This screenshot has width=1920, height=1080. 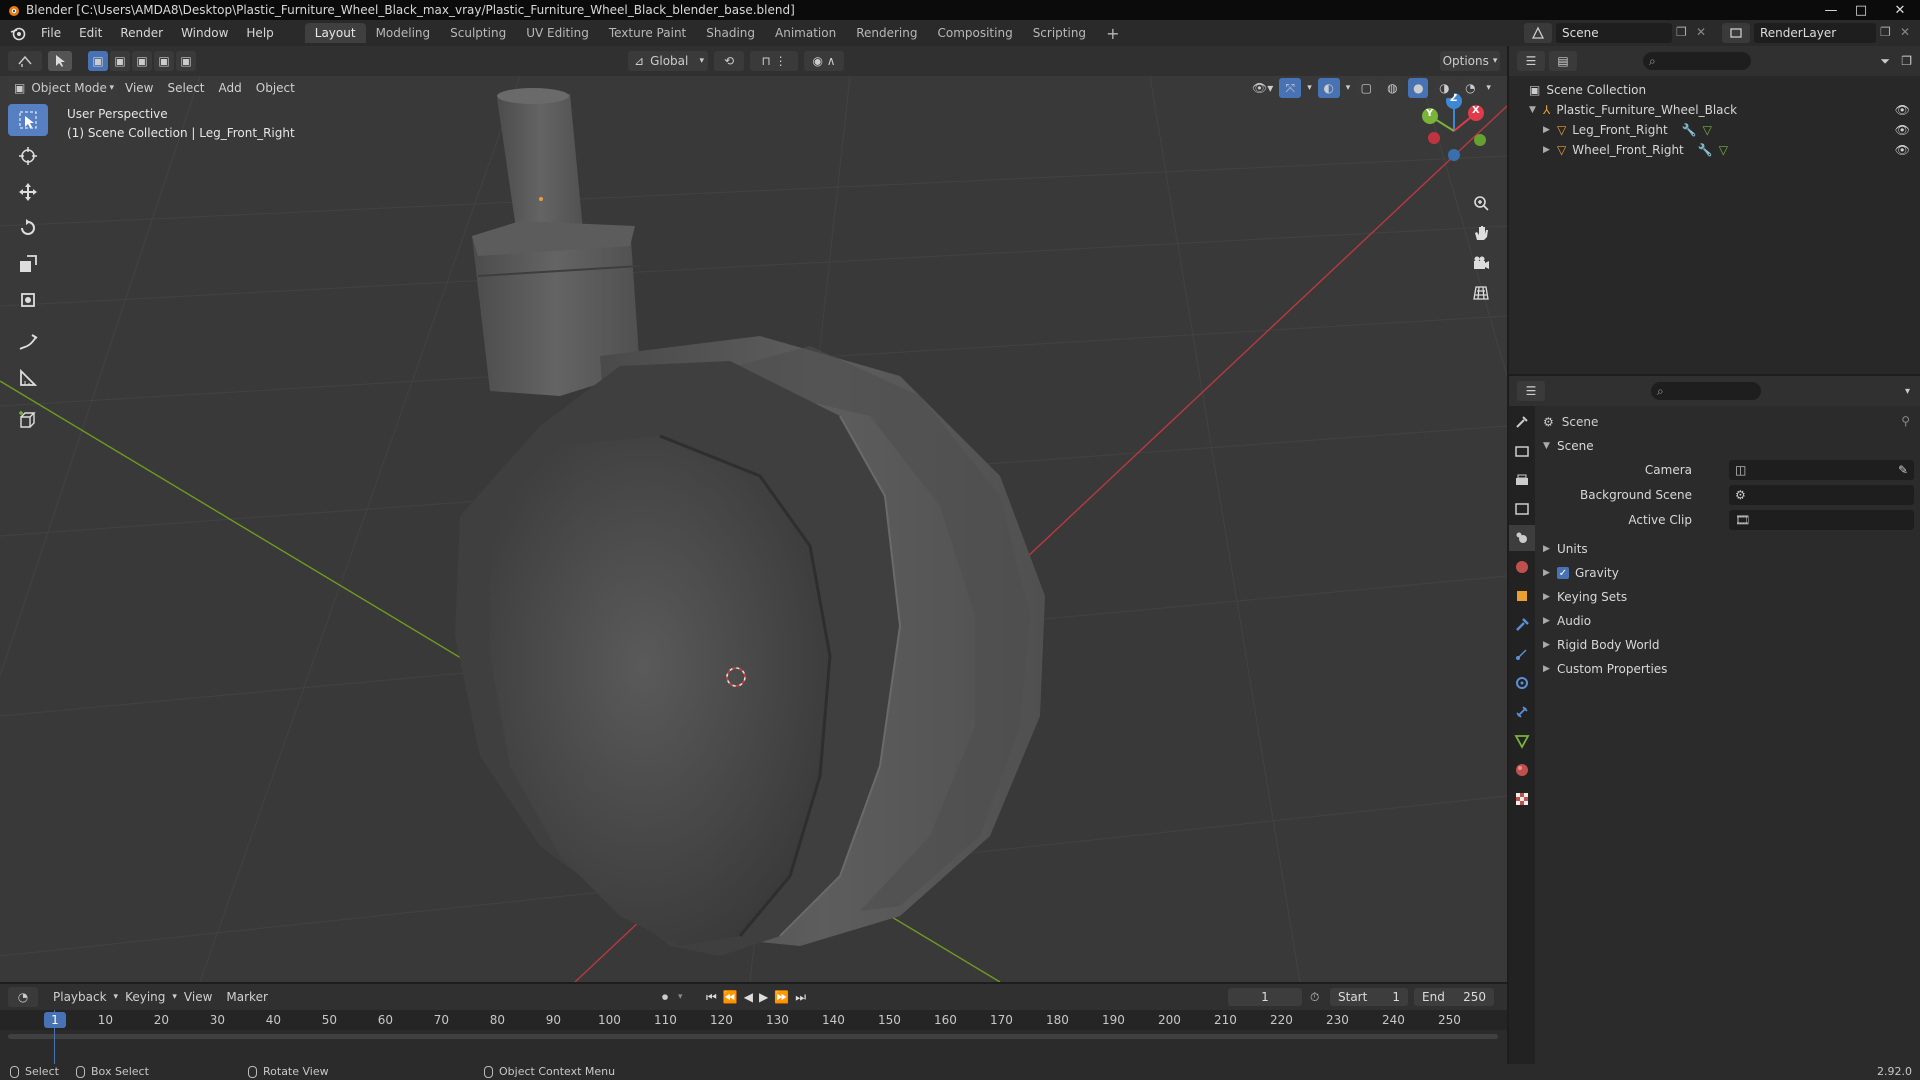 What do you see at coordinates (18, 33) in the screenshot?
I see `blender-menu-icon` at bounding box center [18, 33].